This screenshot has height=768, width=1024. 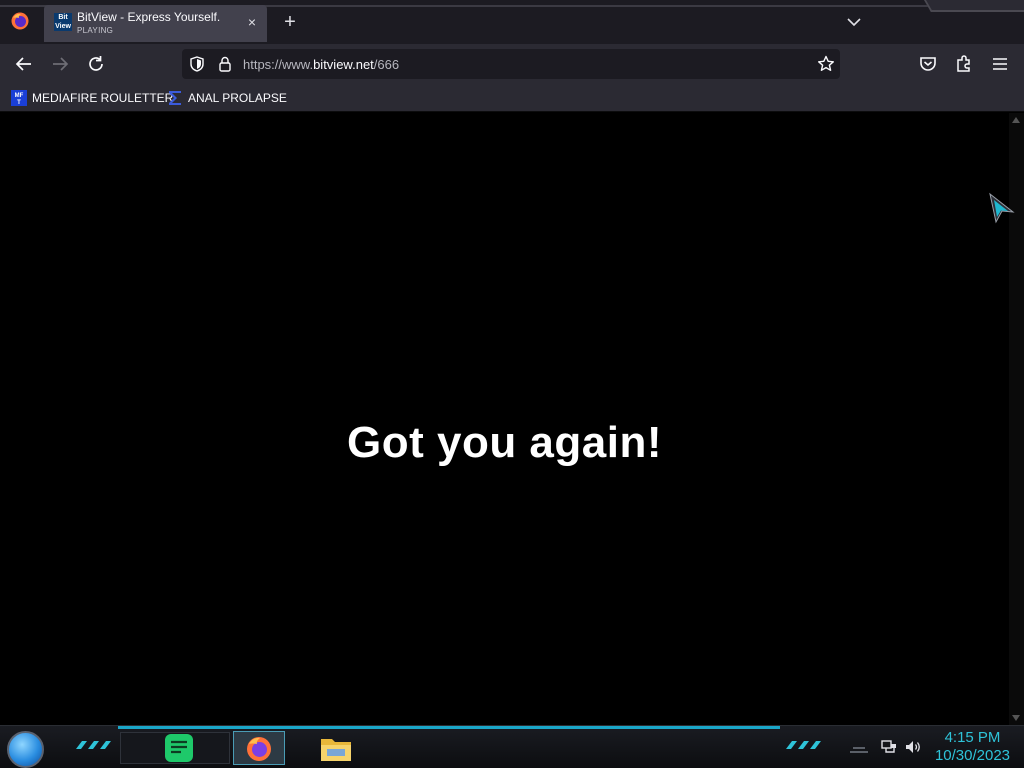 What do you see at coordinates (826, 64) in the screenshot?
I see `bookmark-star-icon` at bounding box center [826, 64].